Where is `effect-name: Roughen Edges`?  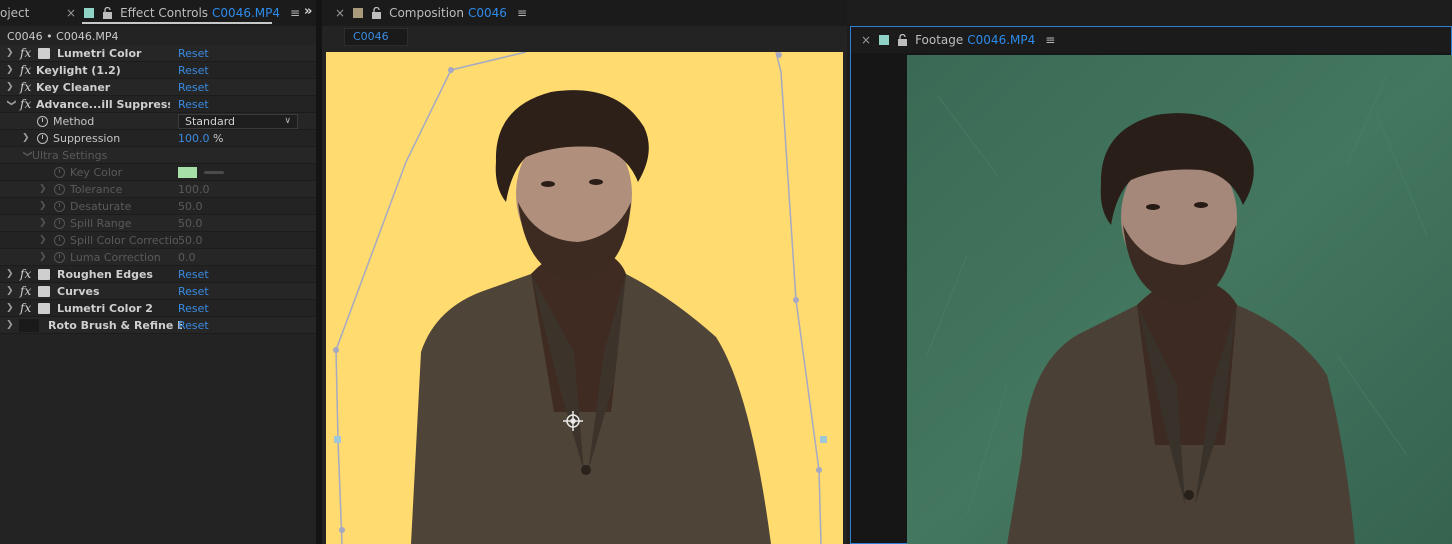
effect-name: Roughen Edges is located at coordinates (105, 274).